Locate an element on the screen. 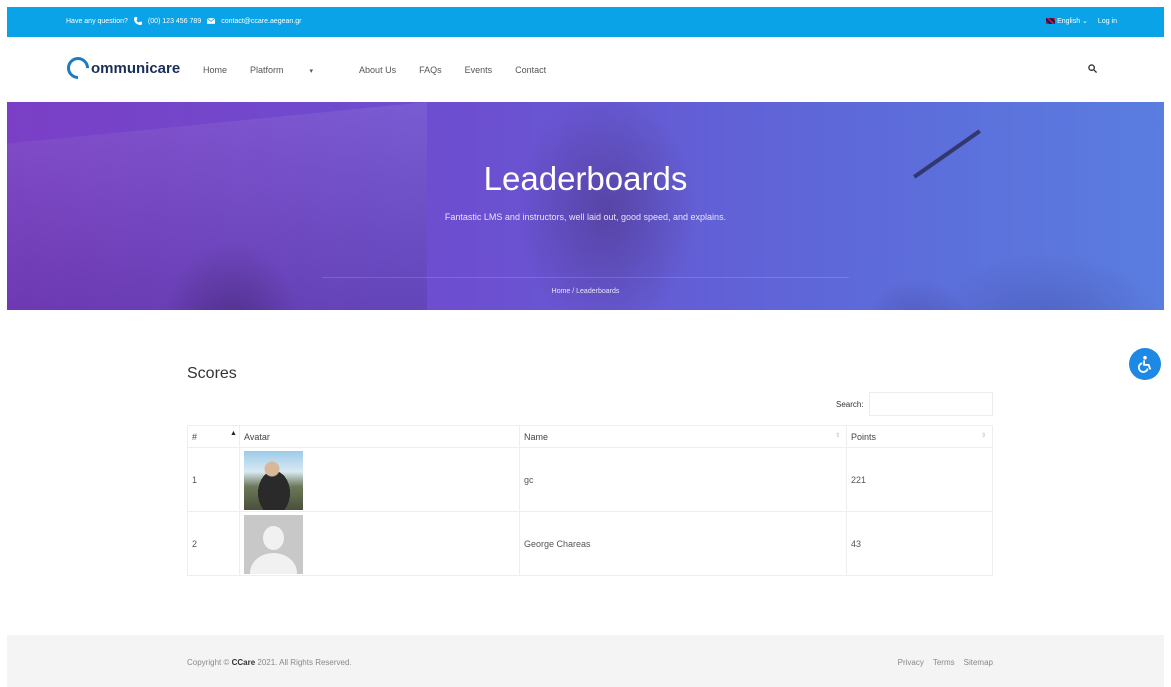 This screenshot has height=687, width=1171. question-text: Have any question? is located at coordinates (97, 21).